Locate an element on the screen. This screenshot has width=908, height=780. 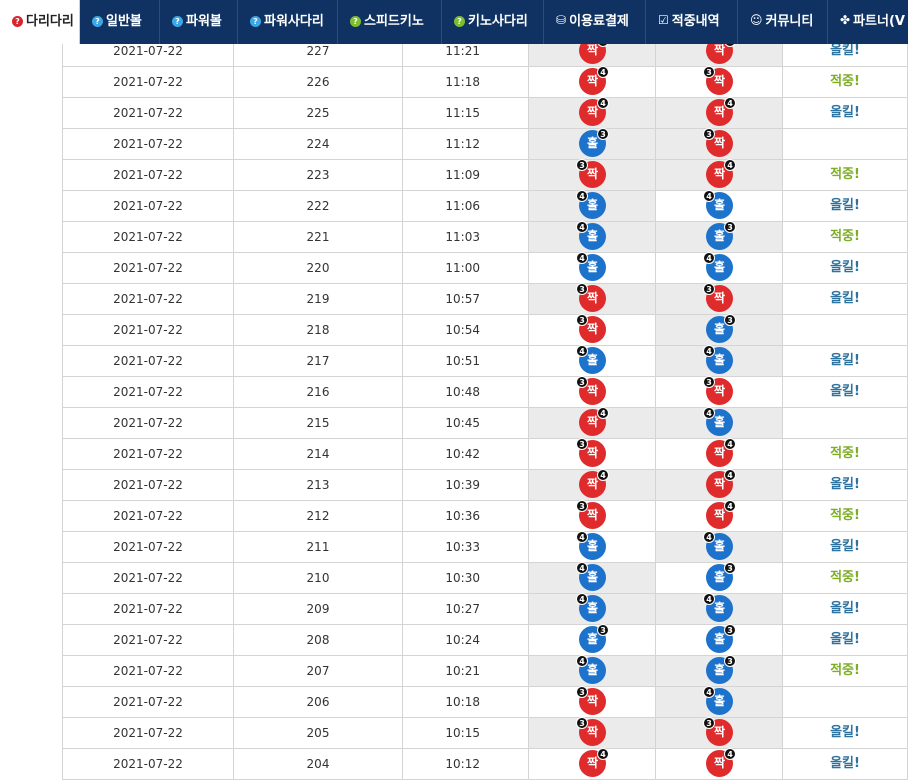
nav-tab-4: ? 스피드키노 is located at coordinates (390, 22).